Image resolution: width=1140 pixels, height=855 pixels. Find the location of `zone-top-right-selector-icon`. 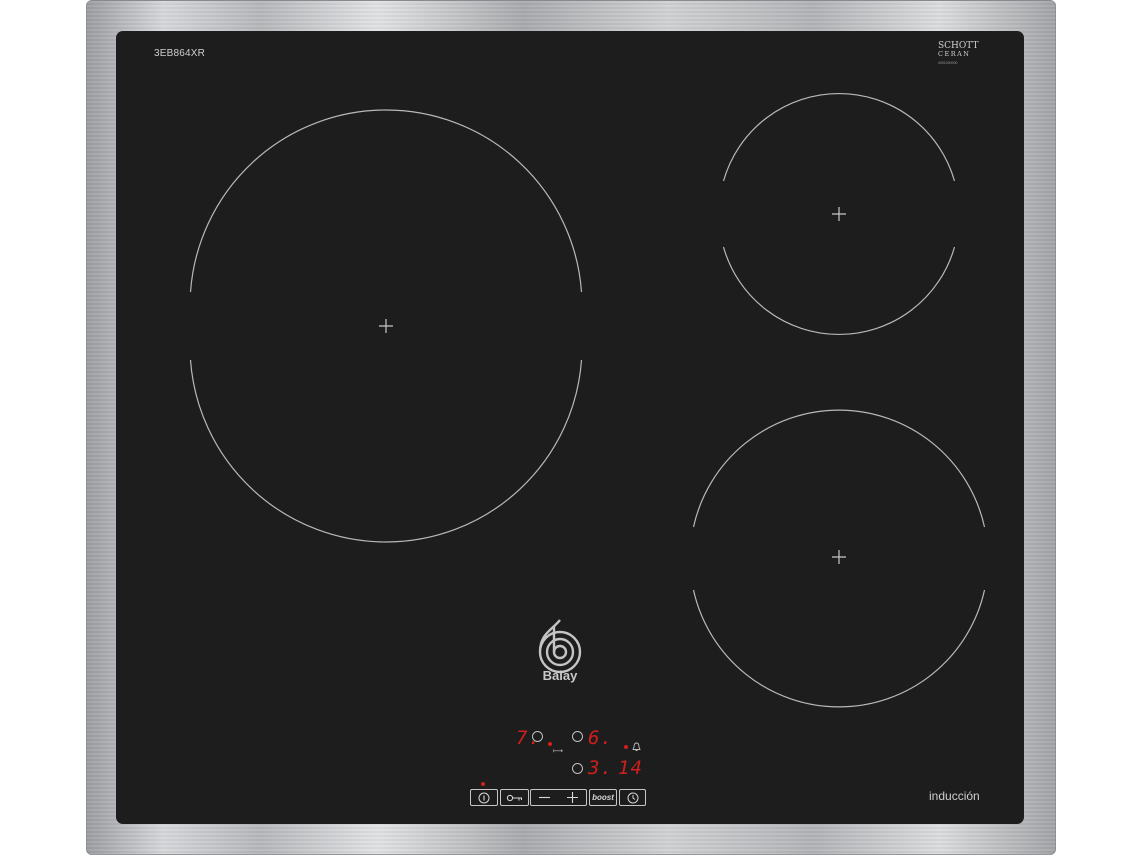

zone-top-right-selector-icon is located at coordinates (577, 736).